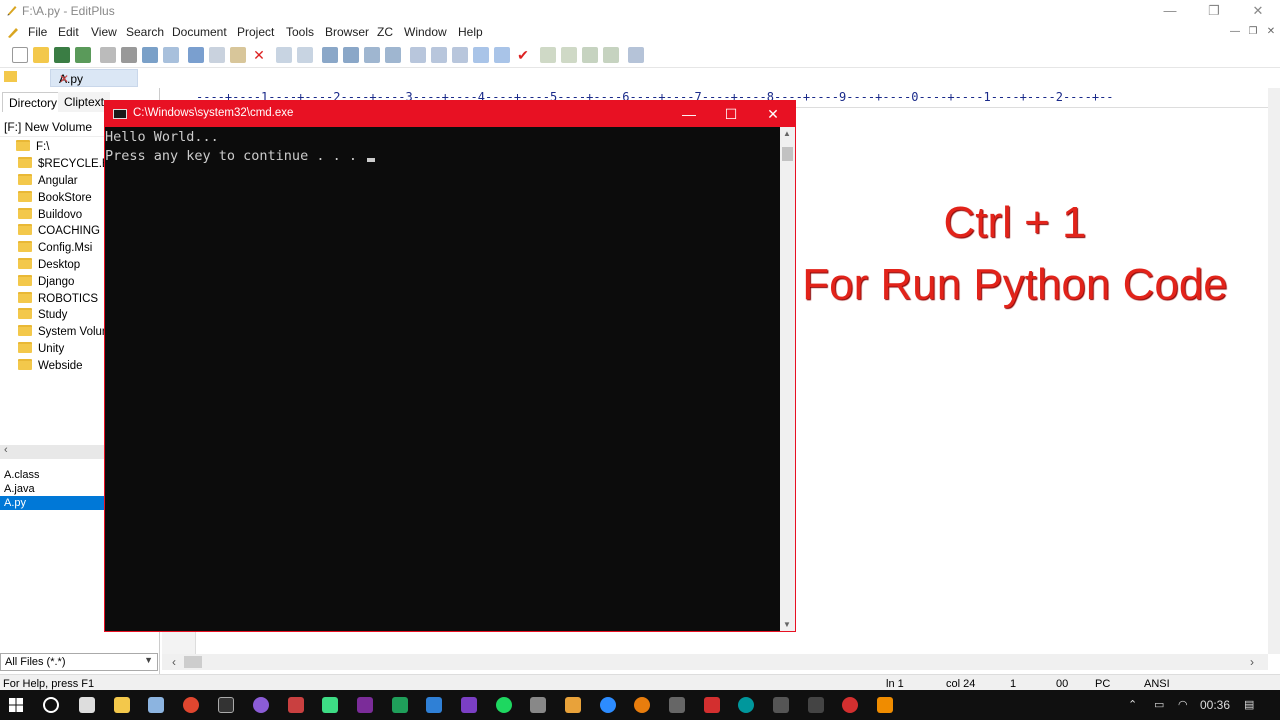 Image resolution: width=1280 pixels, height=720 pixels. What do you see at coordinates (58, 300) in the screenshot?
I see `tree-folder: ROBOTICS` at bounding box center [58, 300].